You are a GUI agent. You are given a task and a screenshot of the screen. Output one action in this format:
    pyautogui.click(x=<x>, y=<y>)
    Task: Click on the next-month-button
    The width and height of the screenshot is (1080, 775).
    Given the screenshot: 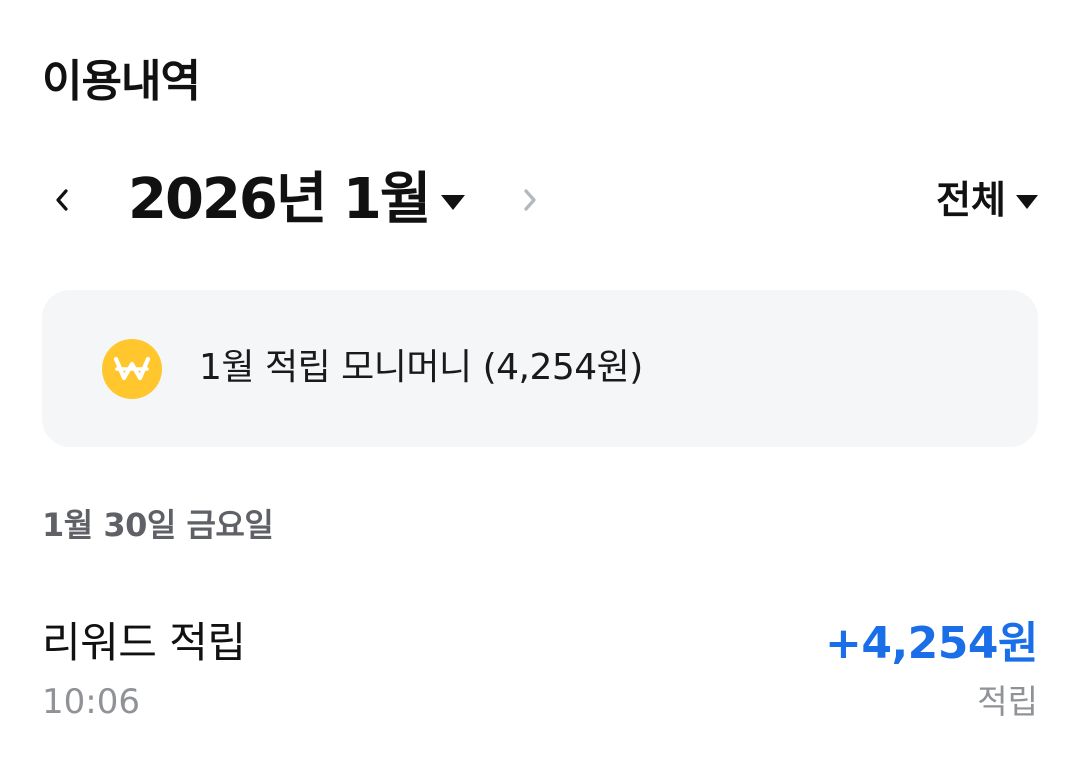 What is the action you would take?
    pyautogui.click(x=530, y=200)
    